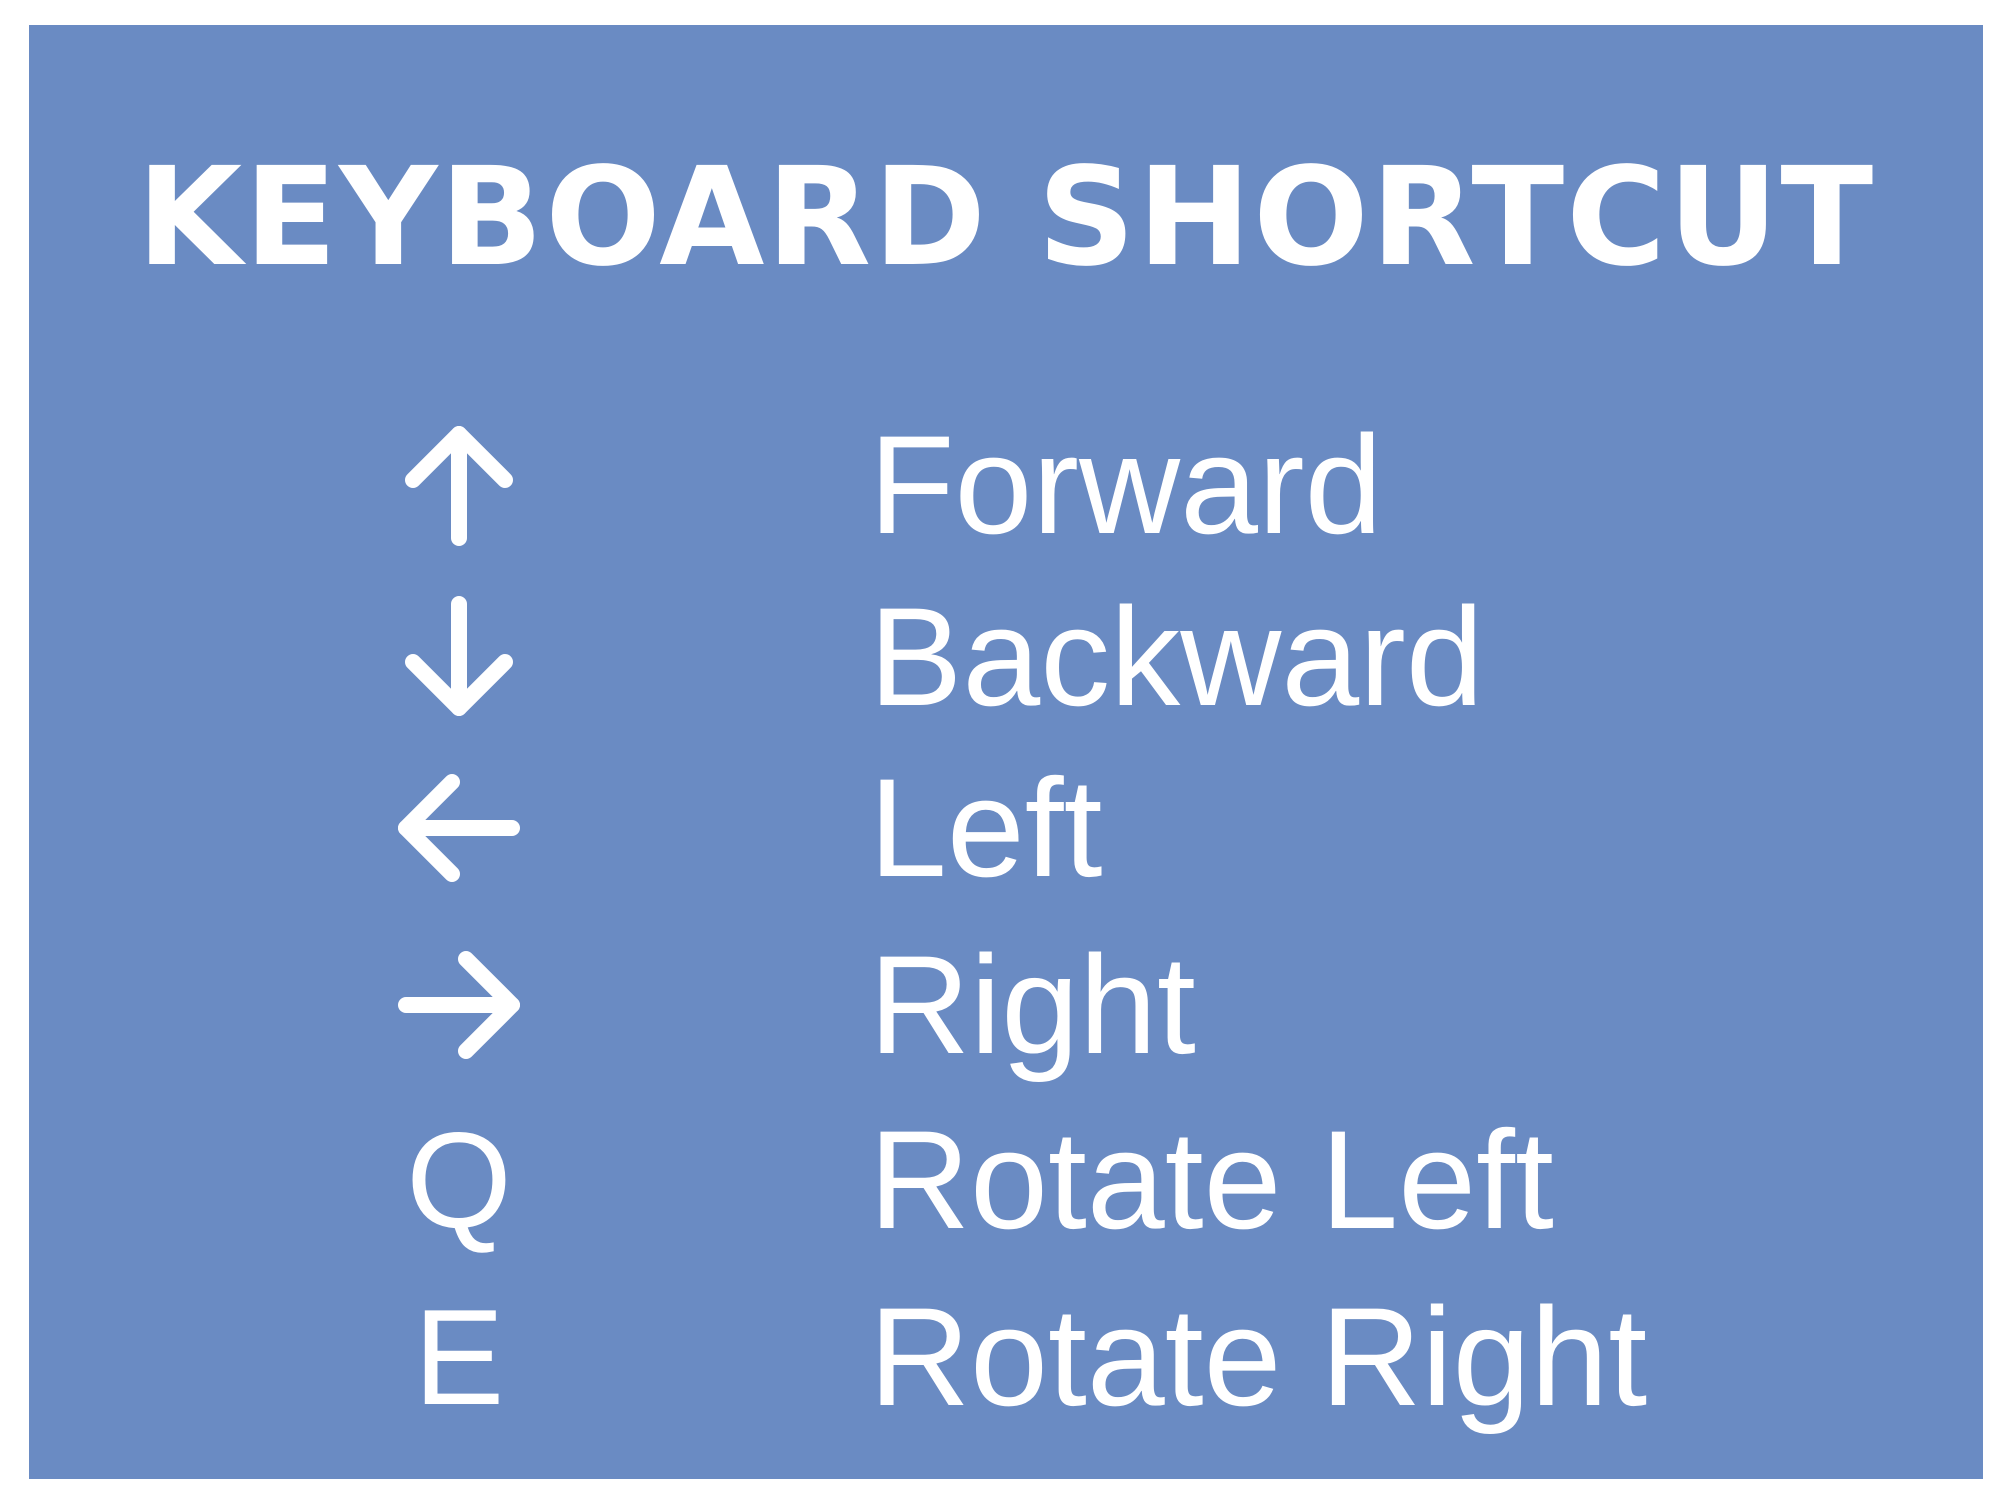 This screenshot has width=2012, height=1505. Describe the element at coordinates (459, 828) in the screenshot. I see `arrow-left-icon` at that location.